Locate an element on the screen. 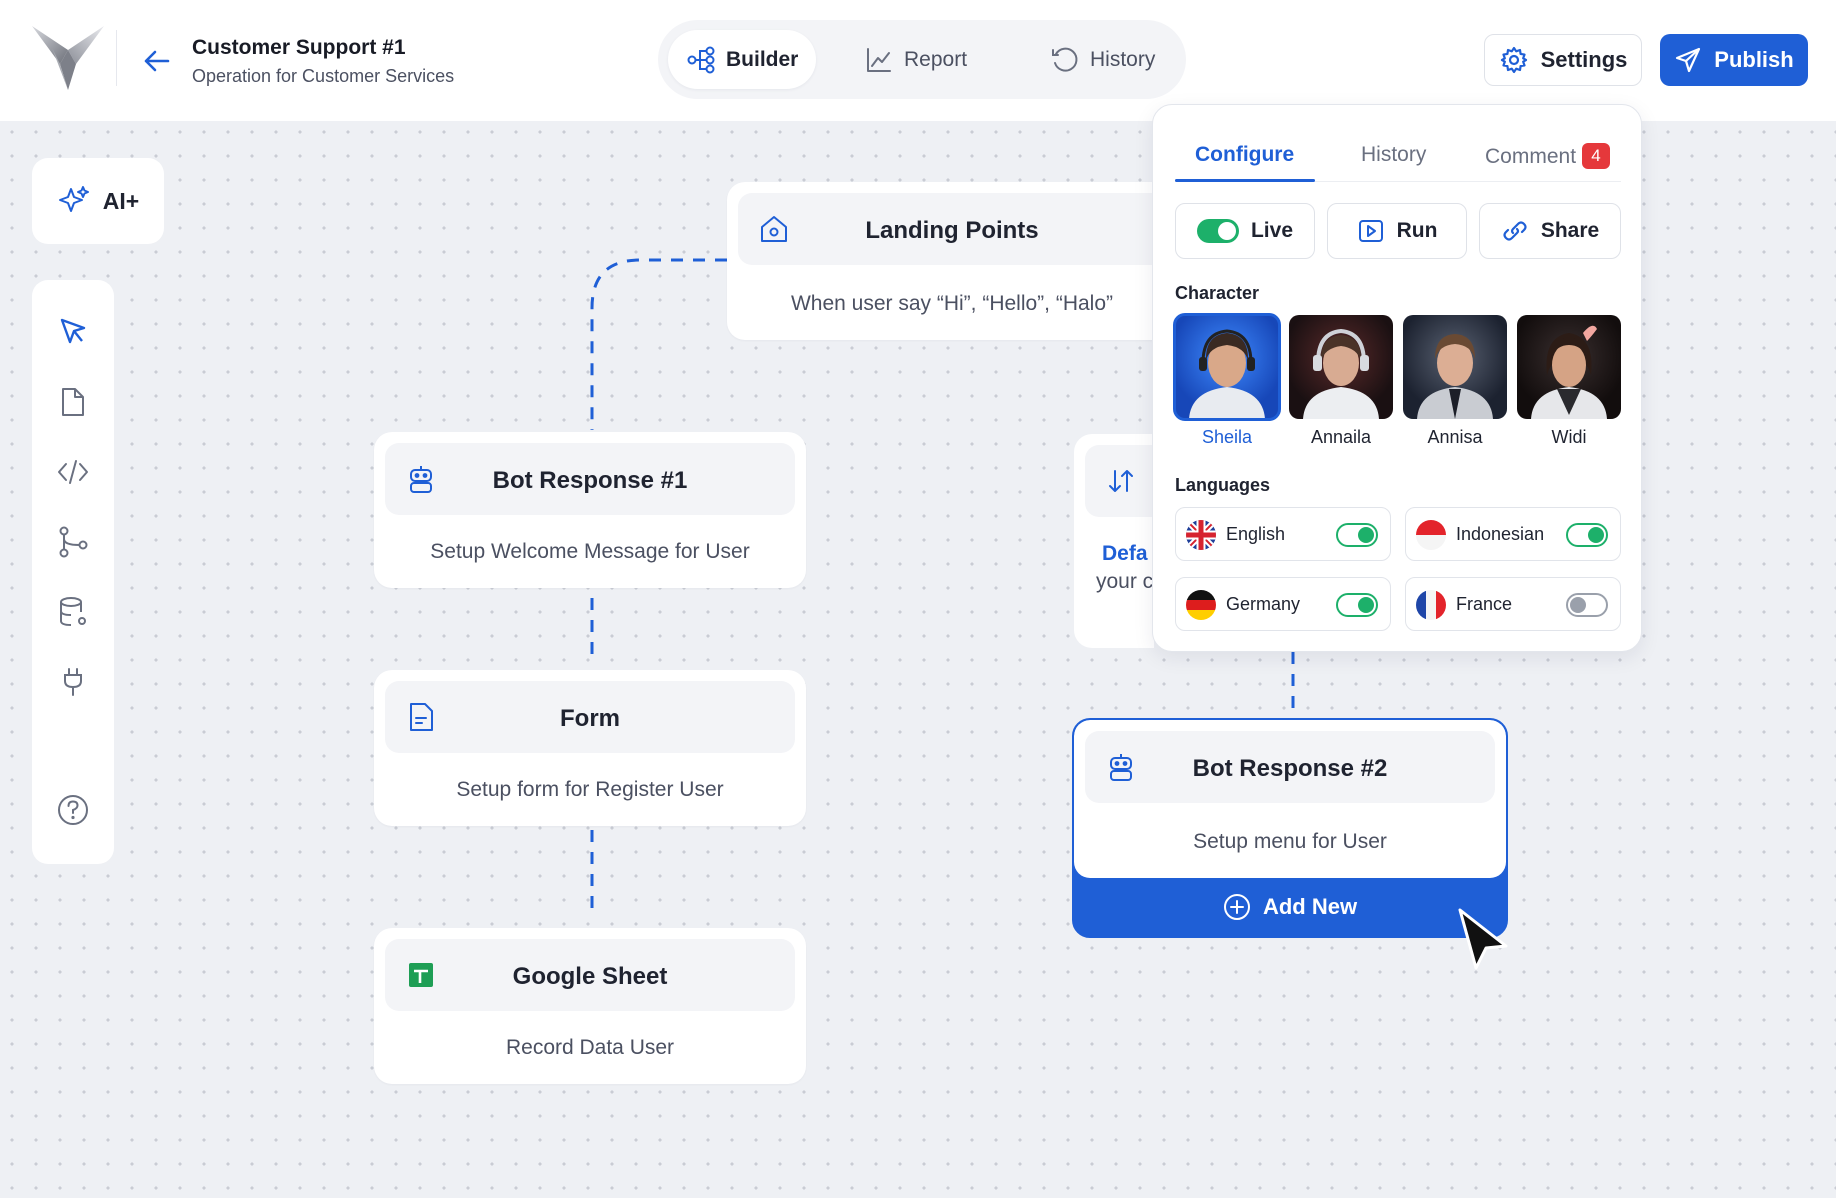  tab-history-panel: History is located at coordinates (1393, 155).